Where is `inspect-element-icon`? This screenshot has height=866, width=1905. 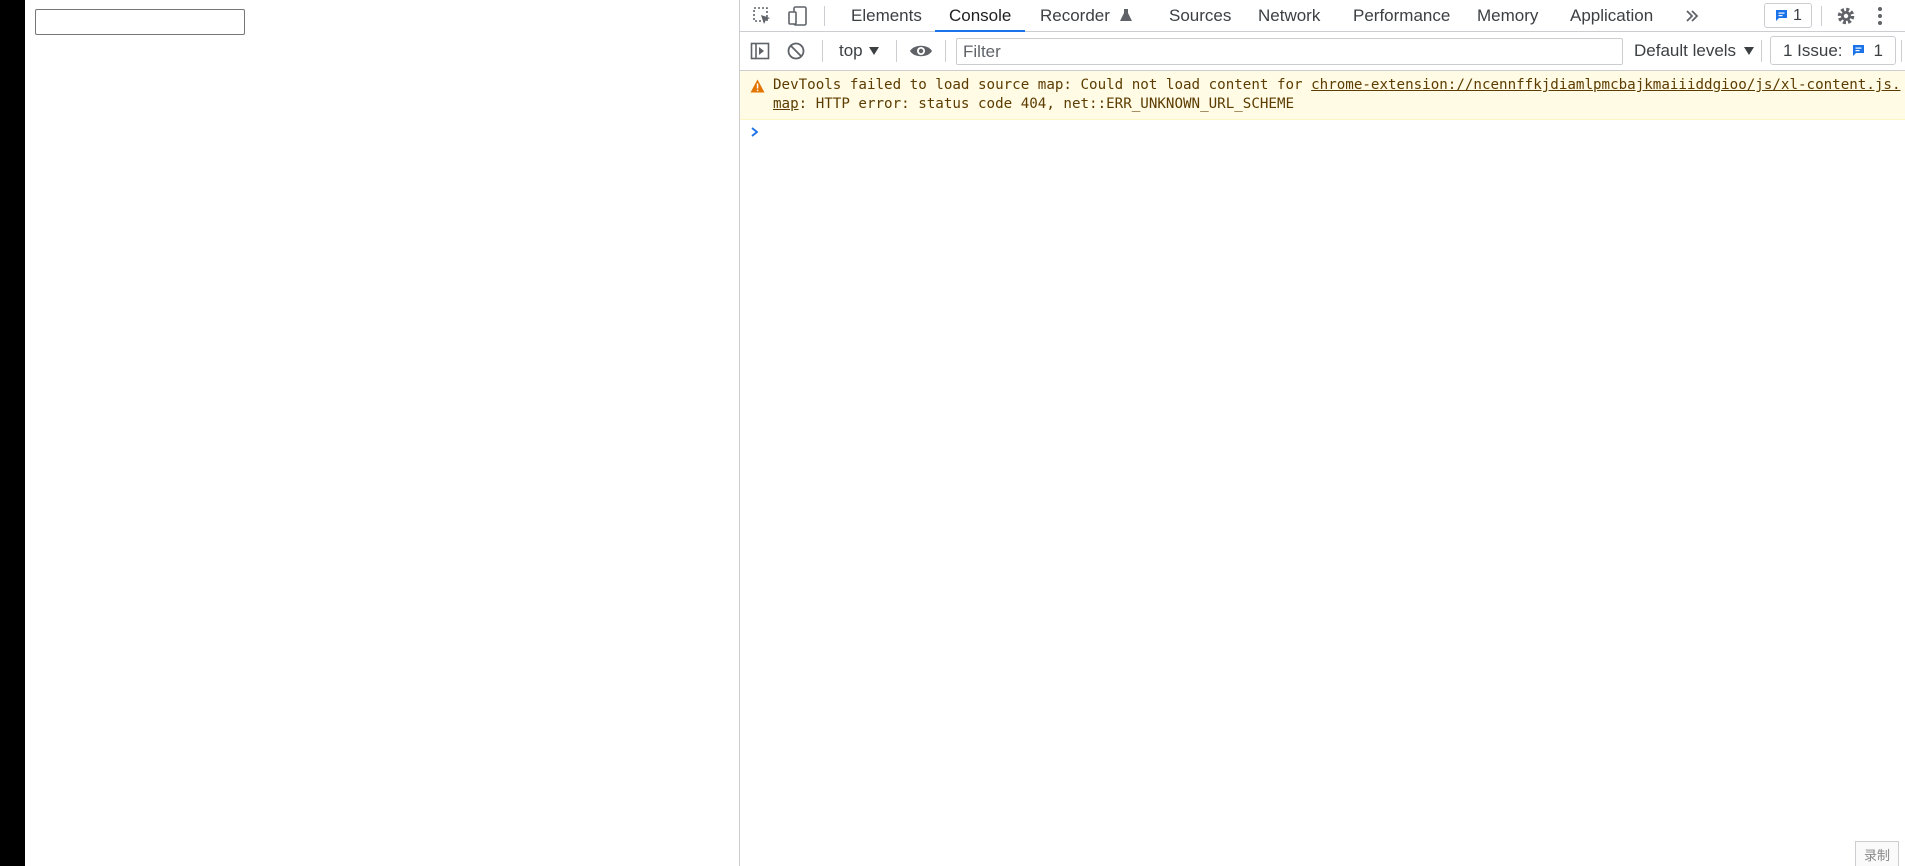 inspect-element-icon is located at coordinates (762, 16).